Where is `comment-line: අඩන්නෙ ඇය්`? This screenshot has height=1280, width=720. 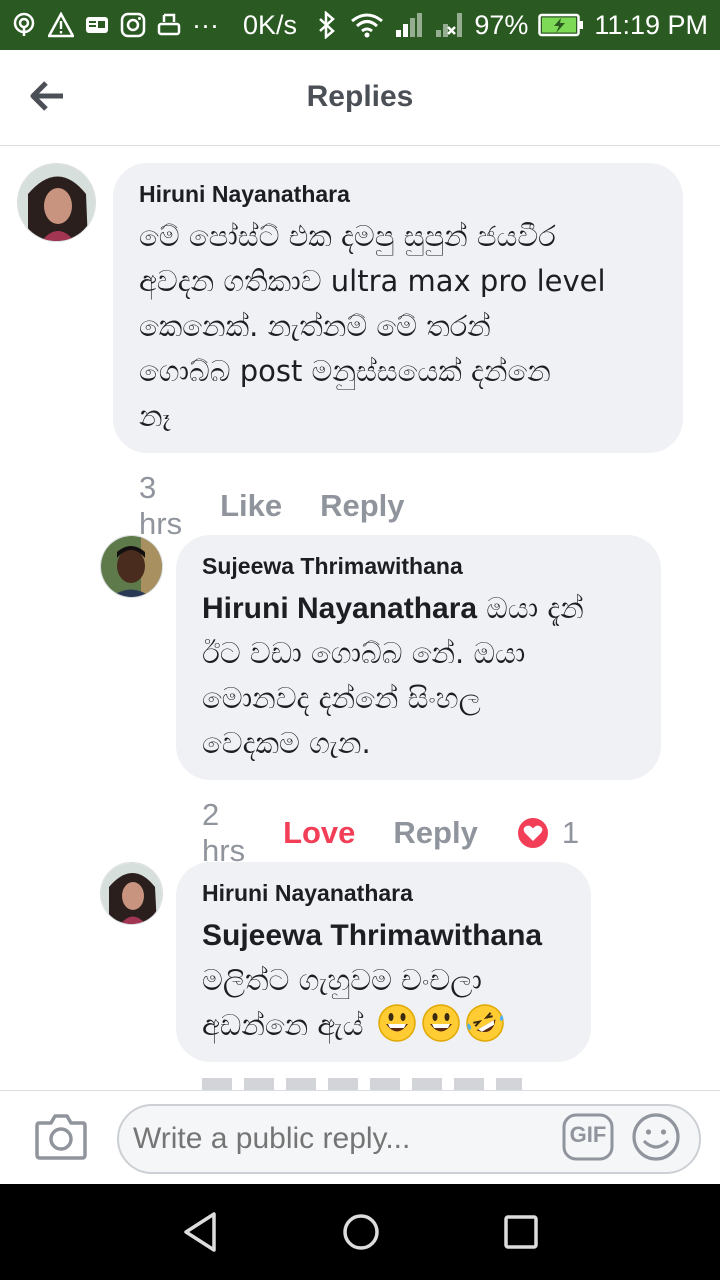 comment-line: අඩන්නෙ ඇය් is located at coordinates (383, 1025).